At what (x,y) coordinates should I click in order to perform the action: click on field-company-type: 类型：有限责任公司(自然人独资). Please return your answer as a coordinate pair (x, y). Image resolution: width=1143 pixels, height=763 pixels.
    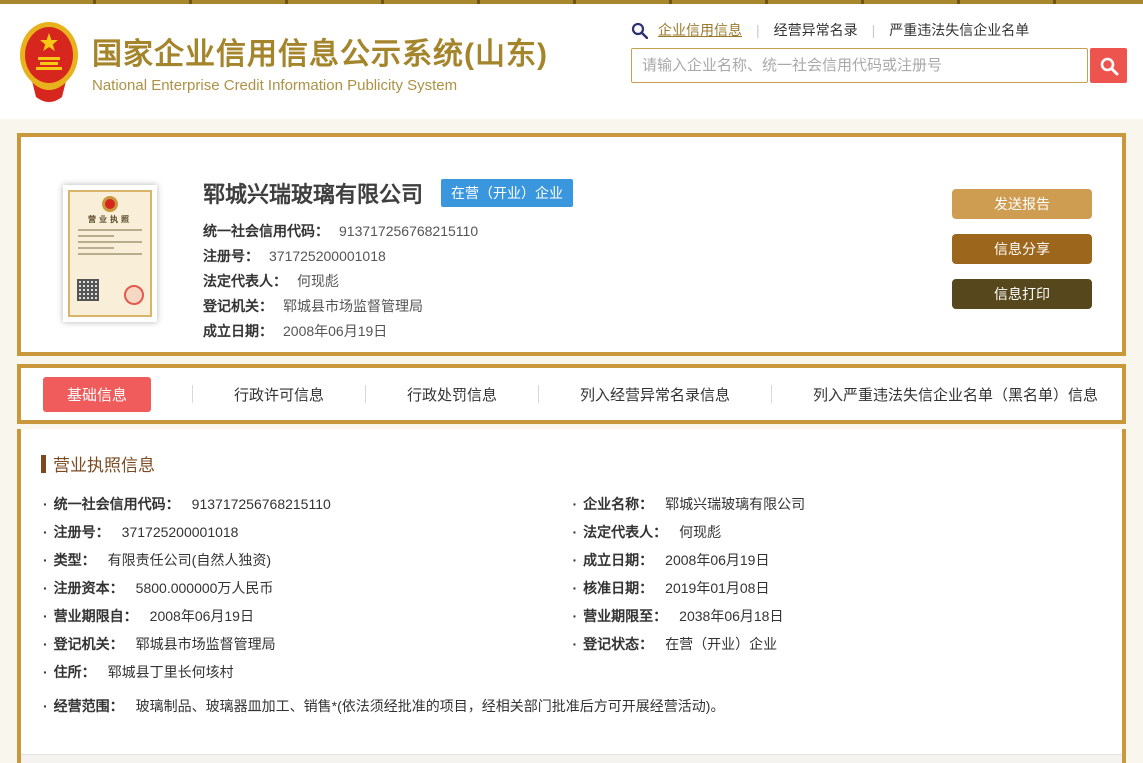
    Looking at the image, I should click on (308, 560).